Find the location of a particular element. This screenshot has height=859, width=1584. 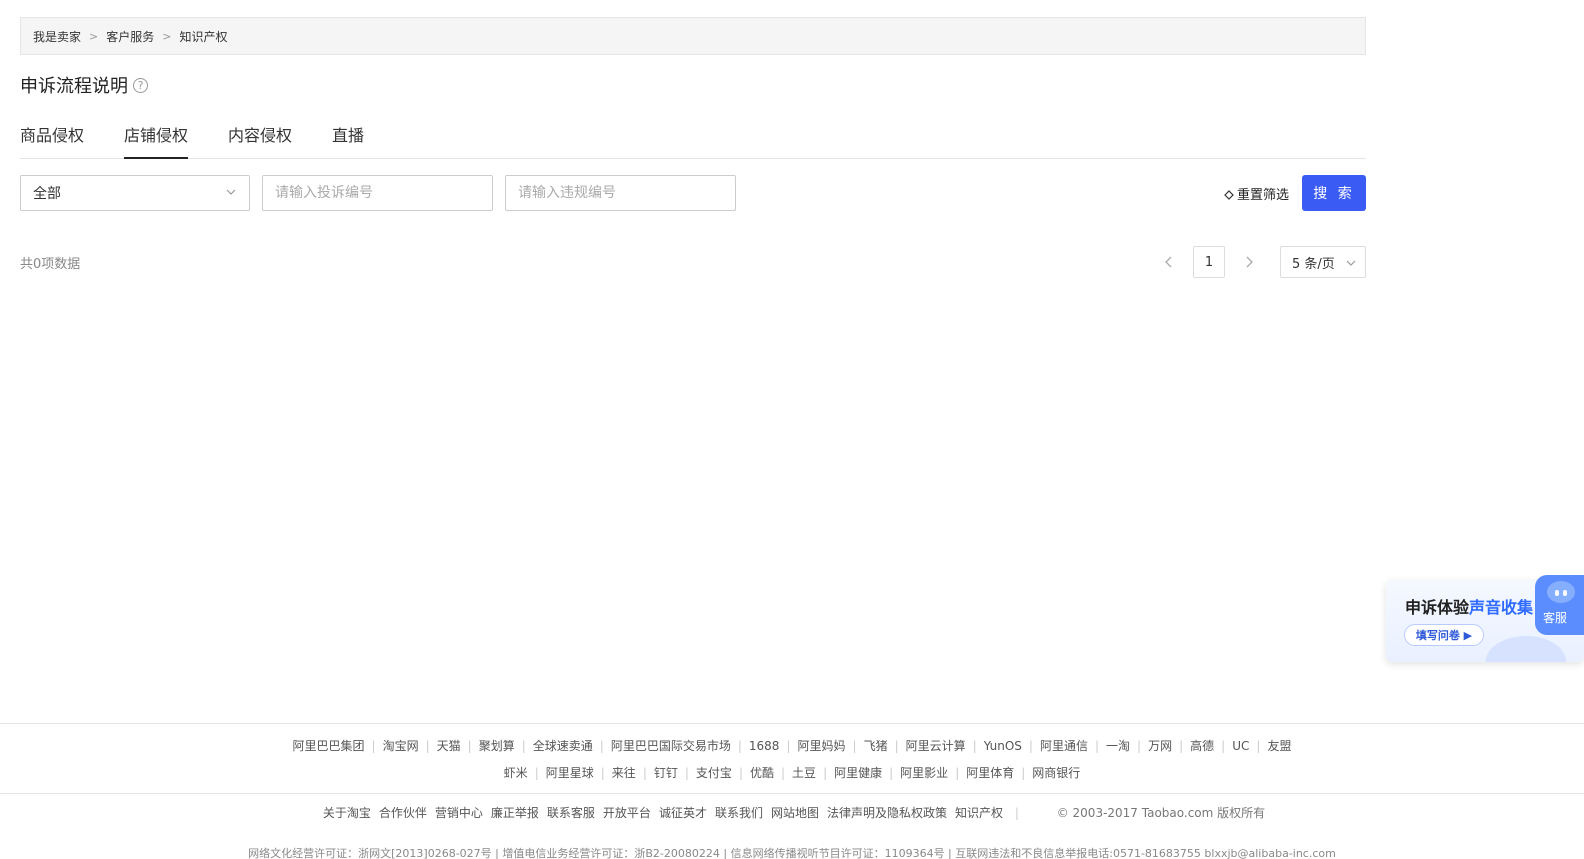

breadcrumb-item-ip: 知识产权 is located at coordinates (203, 36).